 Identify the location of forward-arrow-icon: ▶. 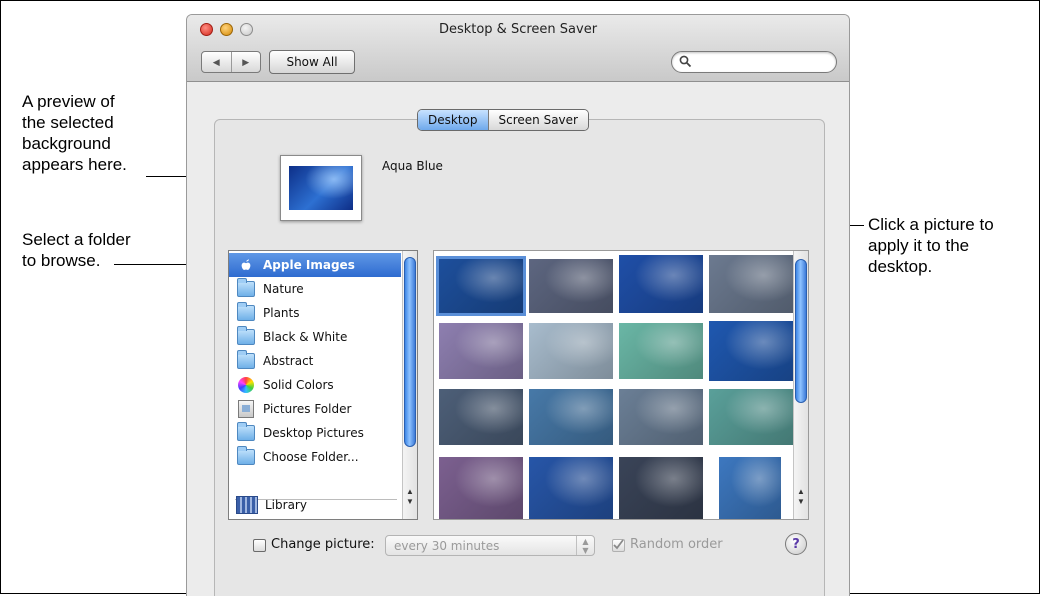
(246, 62).